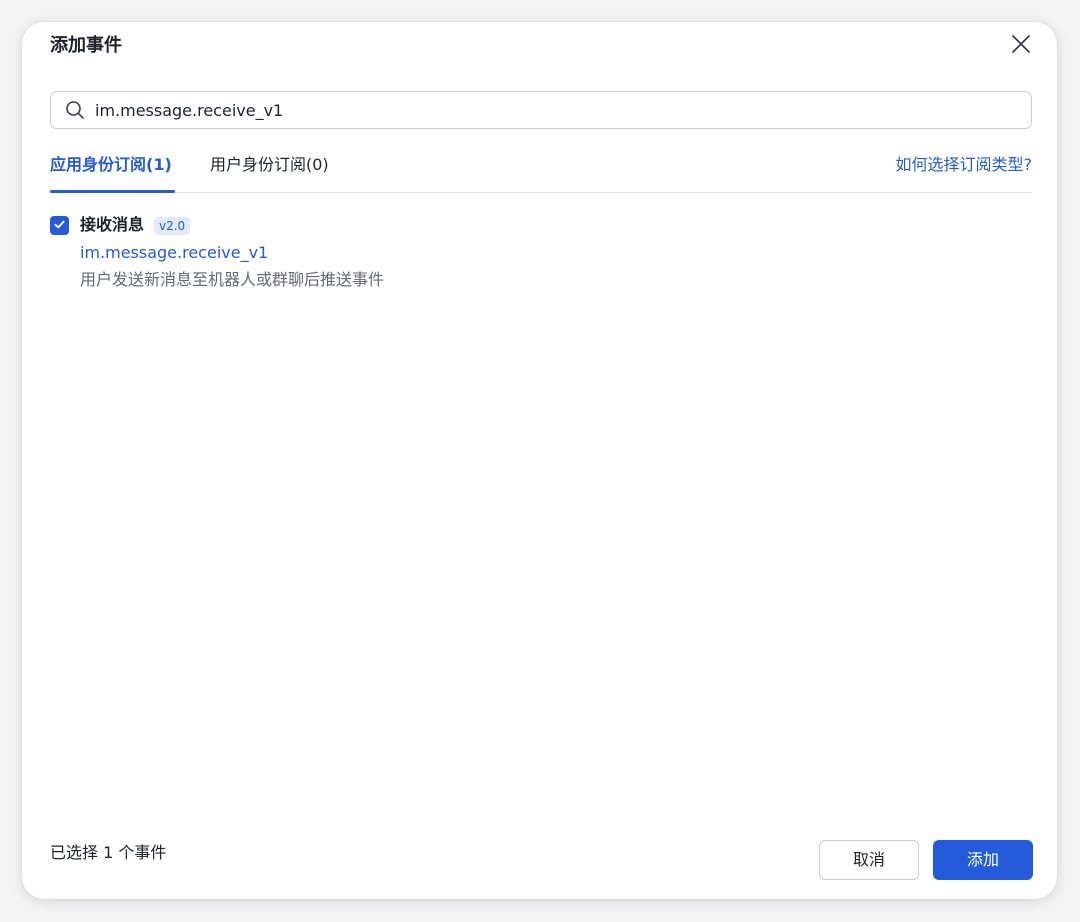 This screenshot has height=922, width=1080. I want to click on search-box, so click(541, 110).